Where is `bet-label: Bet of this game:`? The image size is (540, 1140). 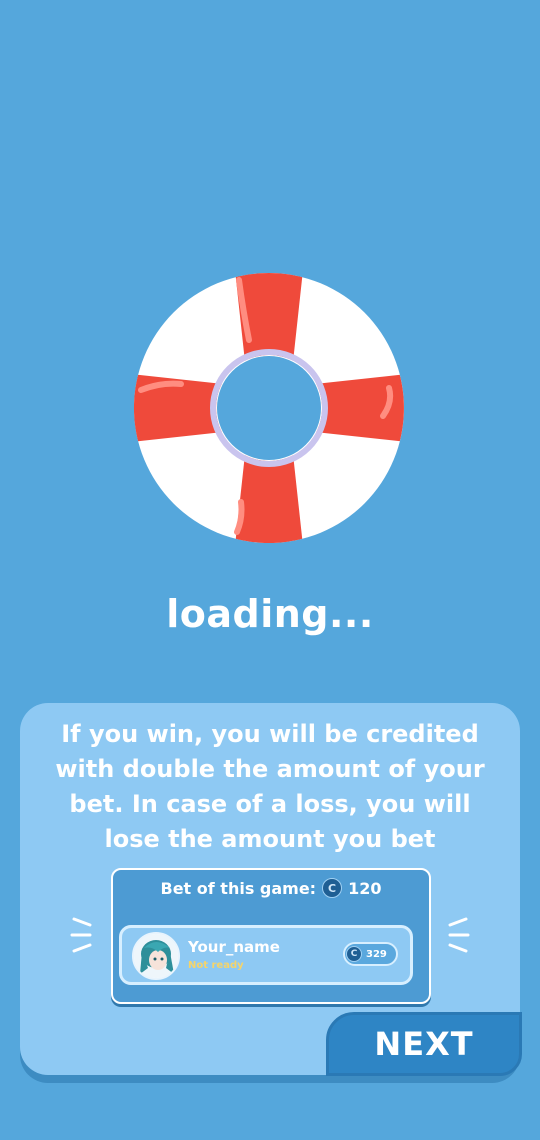
bet-label: Bet of this game: is located at coordinates (238, 888).